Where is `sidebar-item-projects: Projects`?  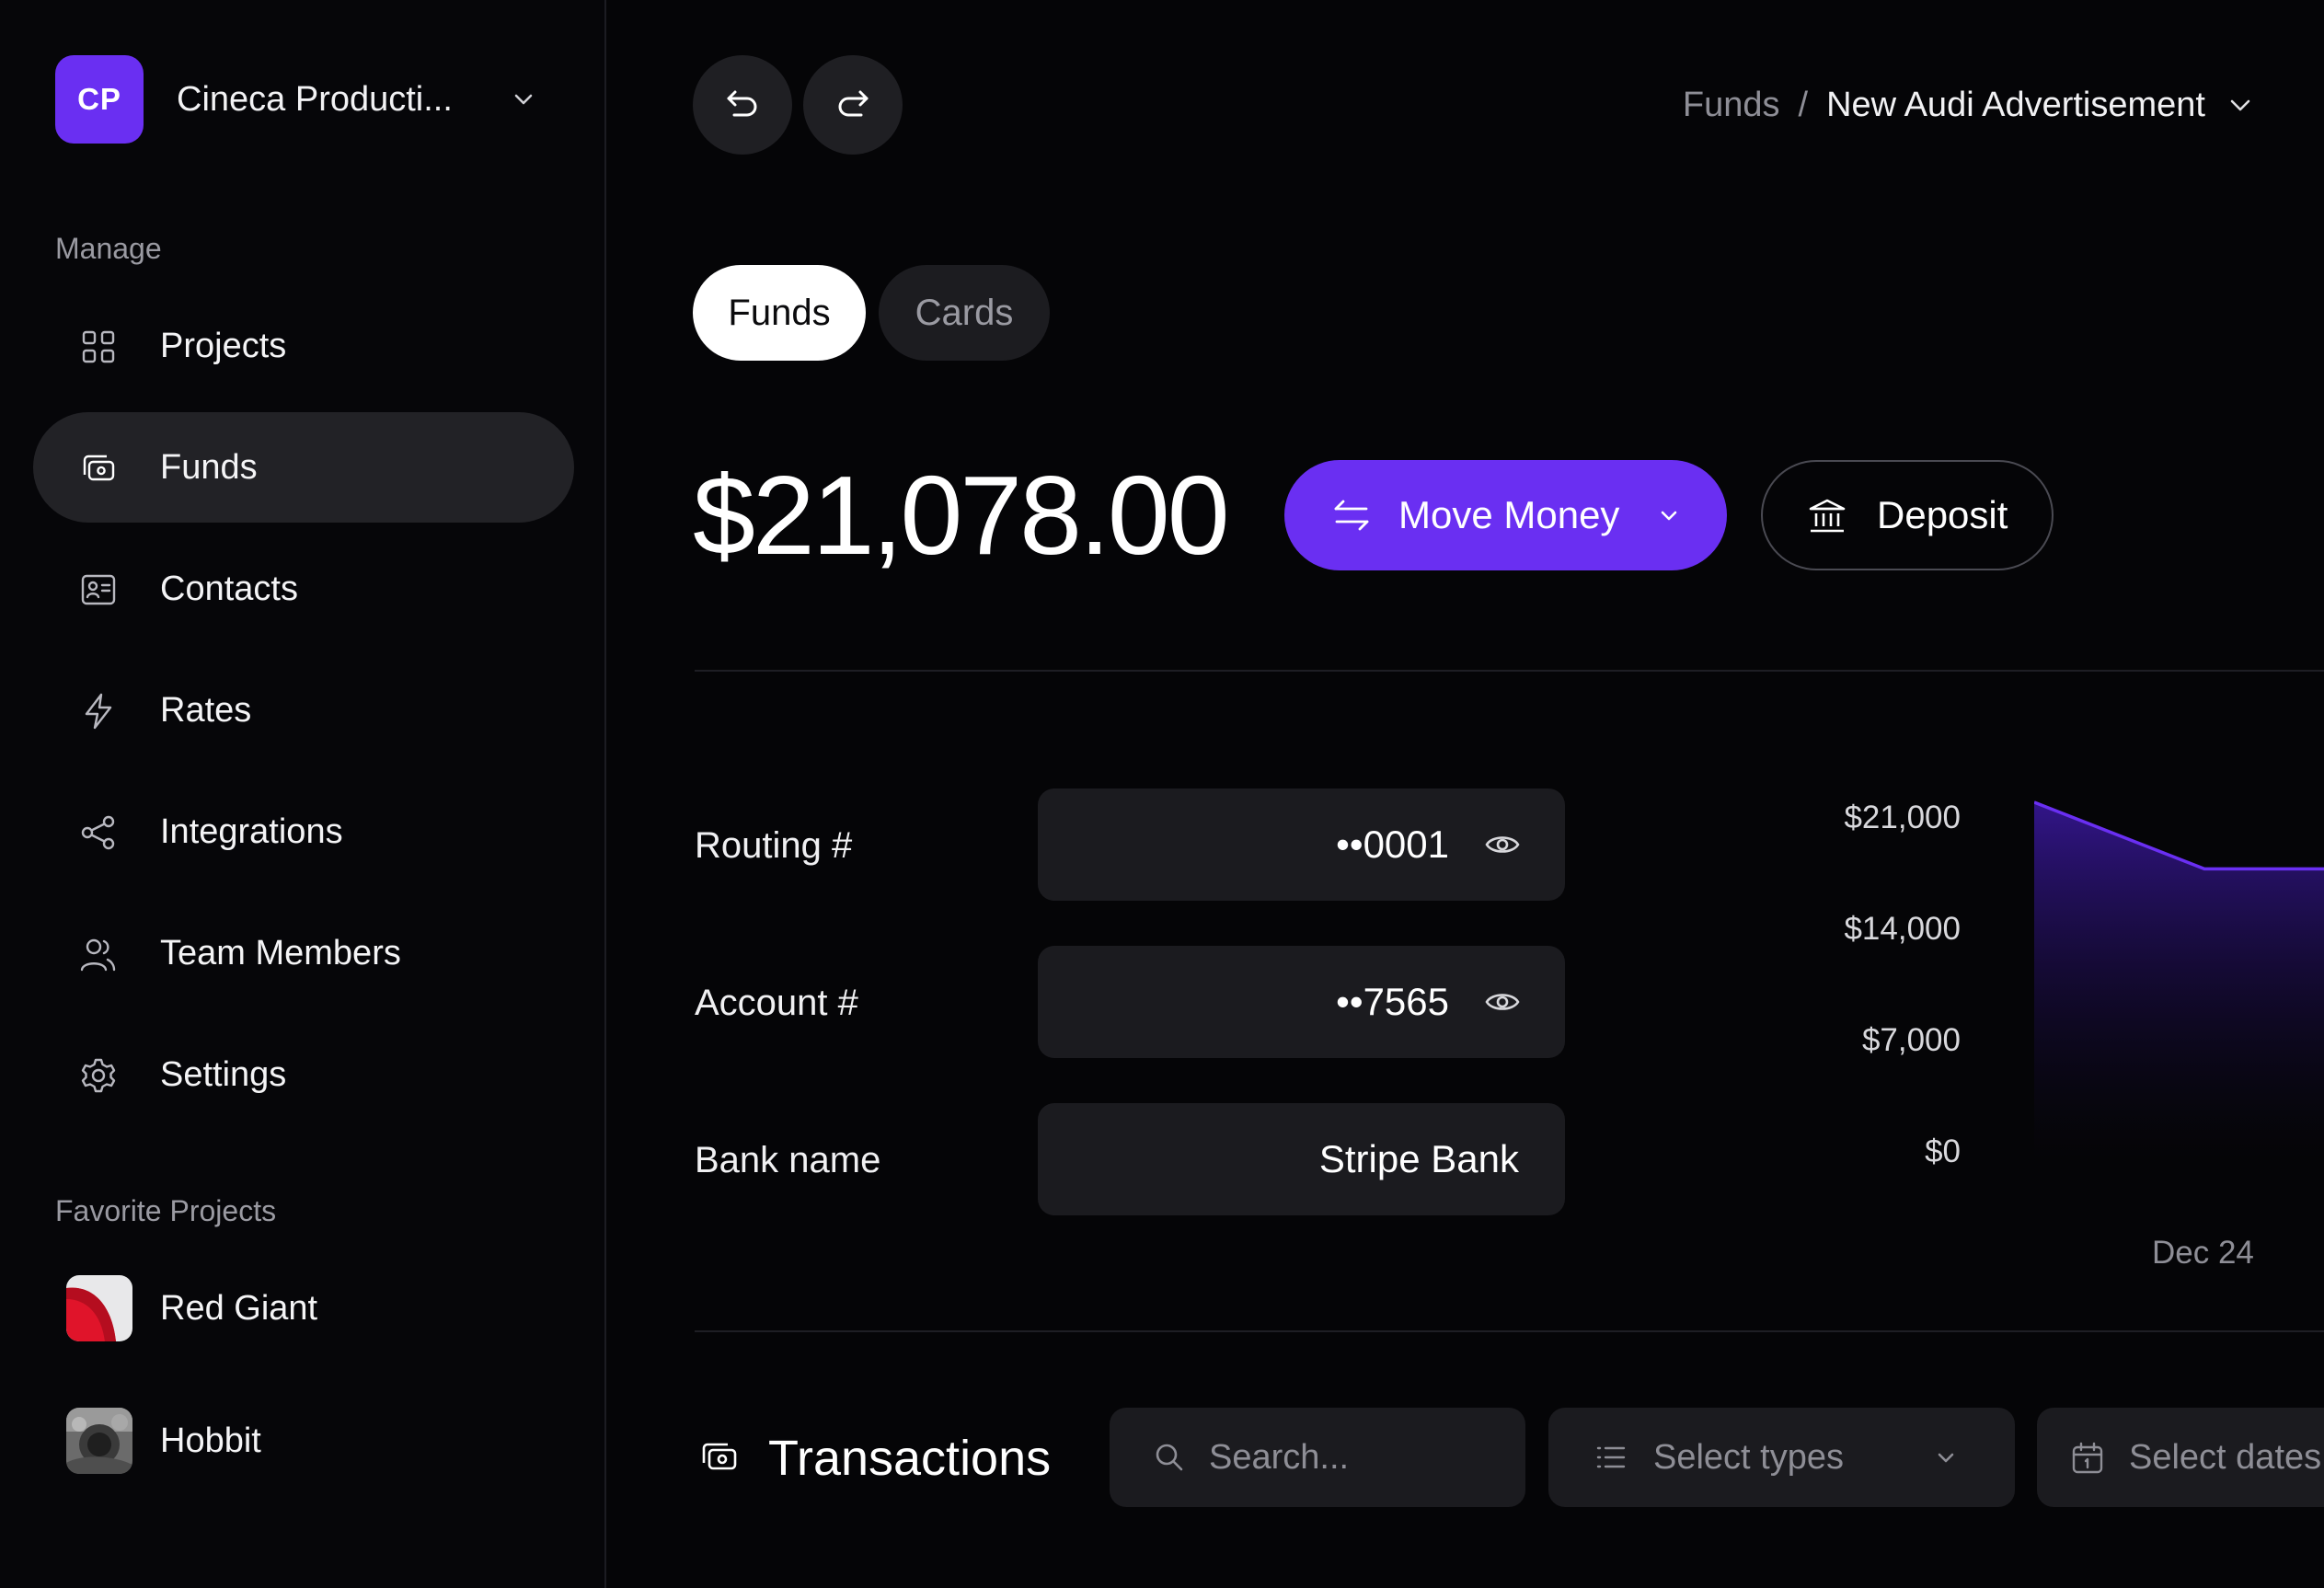 sidebar-item-projects: Projects is located at coordinates (303, 346).